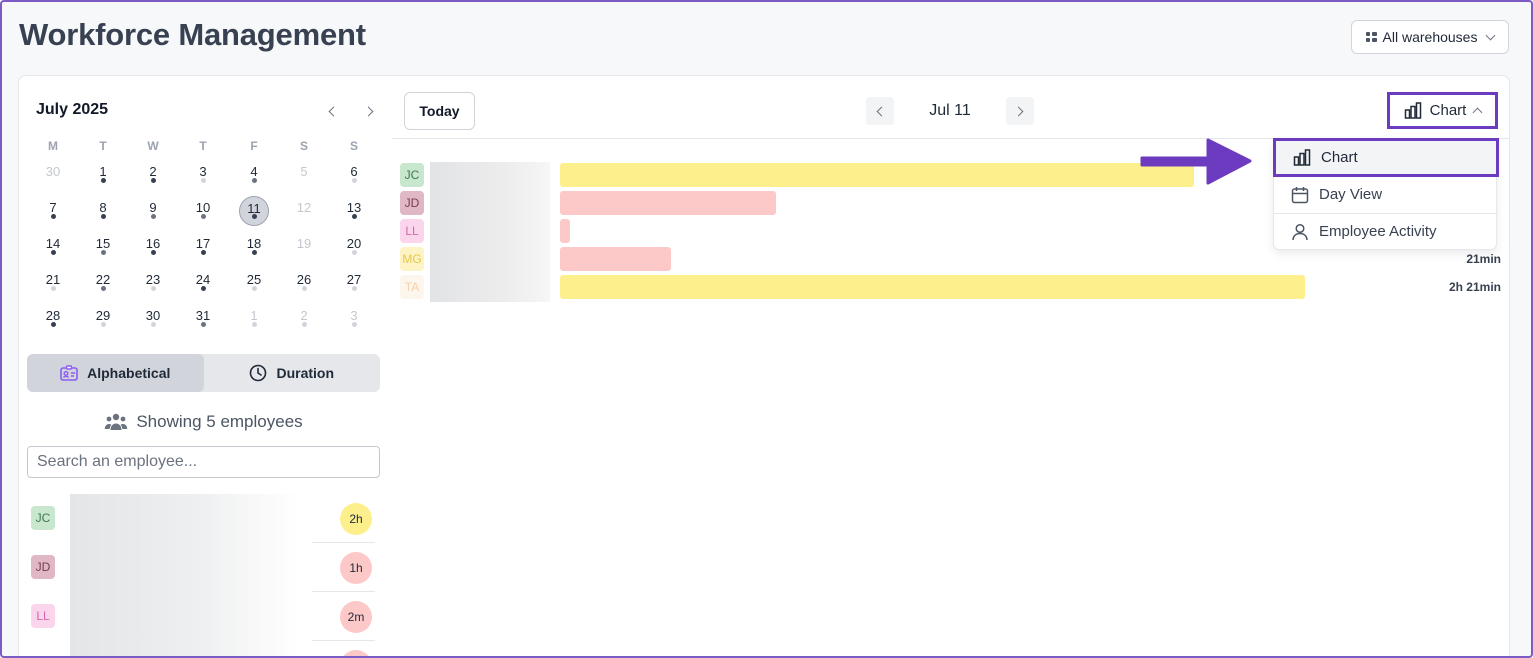  Describe the element at coordinates (1386, 194) in the screenshot. I see `view-menu-item-day-view: Day View` at that location.